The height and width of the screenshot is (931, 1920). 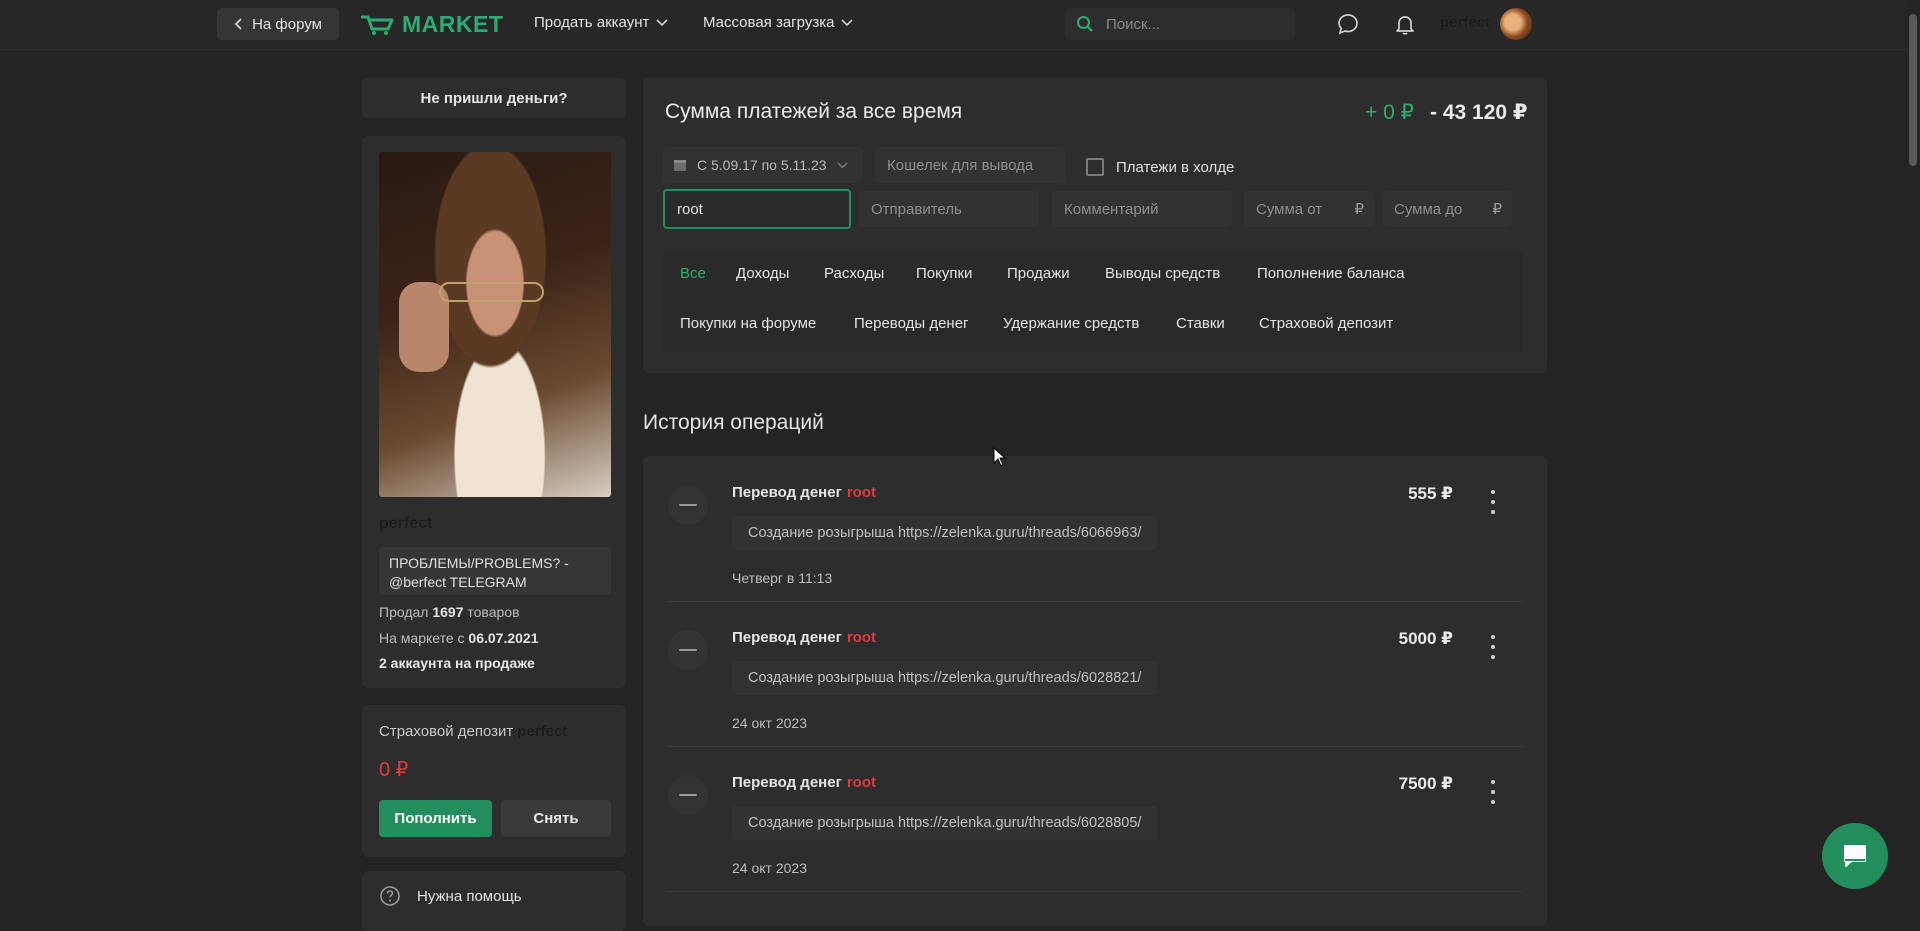 I want to click on sender-input, so click(x=949, y=209).